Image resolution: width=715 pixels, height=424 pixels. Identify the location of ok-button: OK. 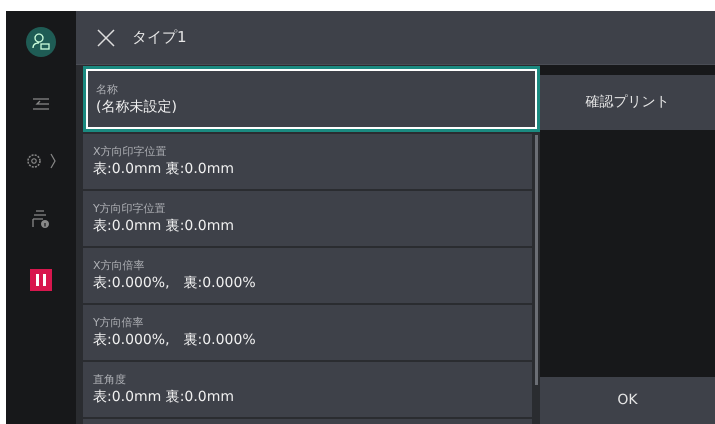
(627, 400).